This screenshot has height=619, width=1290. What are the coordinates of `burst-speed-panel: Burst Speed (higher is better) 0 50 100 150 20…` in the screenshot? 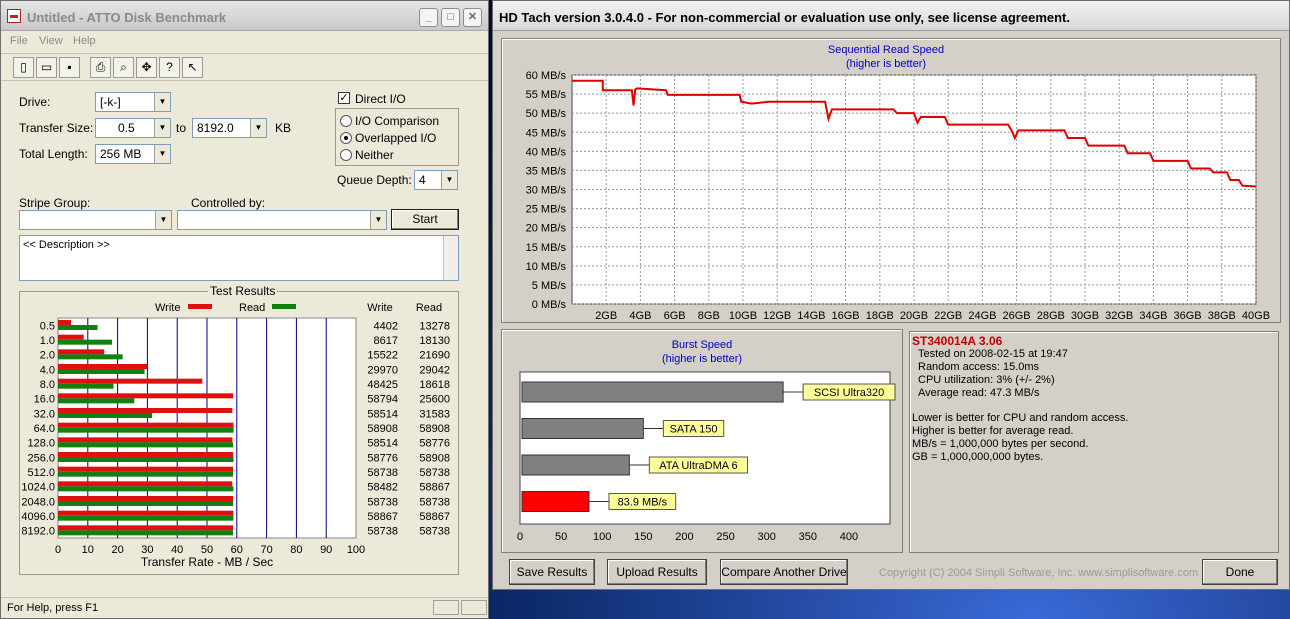 It's located at (702, 441).